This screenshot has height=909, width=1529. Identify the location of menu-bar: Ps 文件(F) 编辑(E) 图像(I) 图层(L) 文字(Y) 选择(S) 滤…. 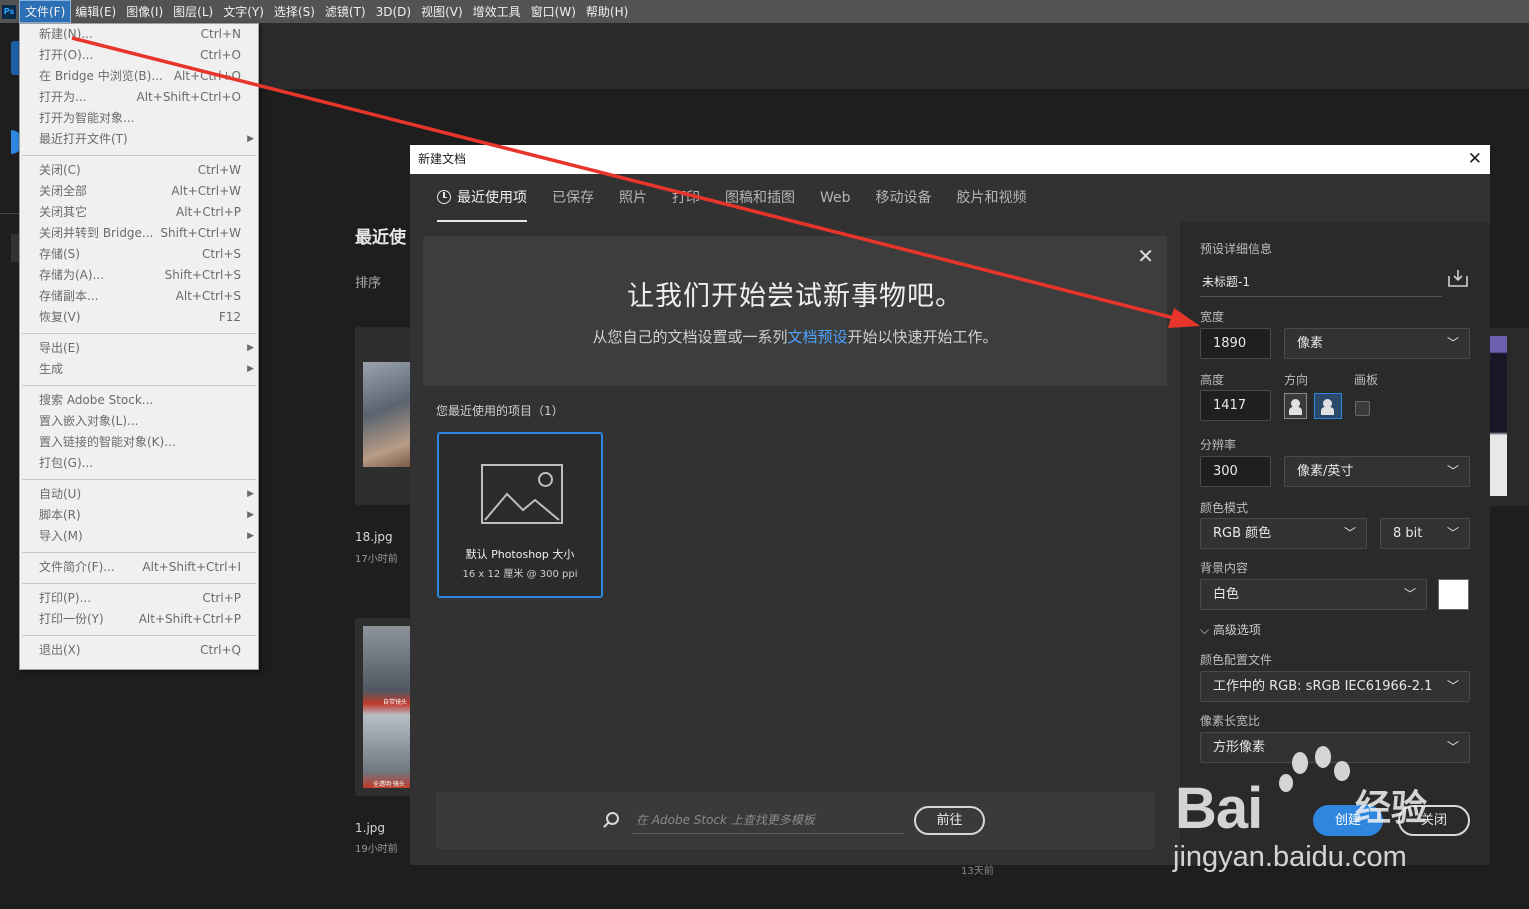
(764, 11).